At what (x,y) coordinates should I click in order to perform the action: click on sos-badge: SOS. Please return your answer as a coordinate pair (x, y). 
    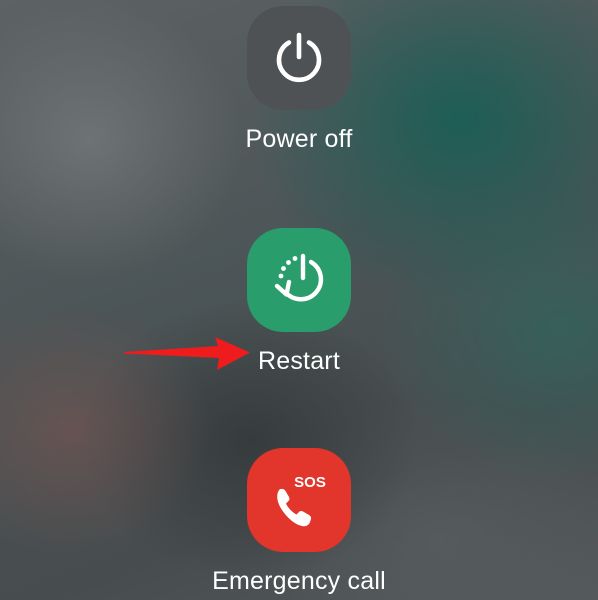
    Looking at the image, I should click on (310, 482).